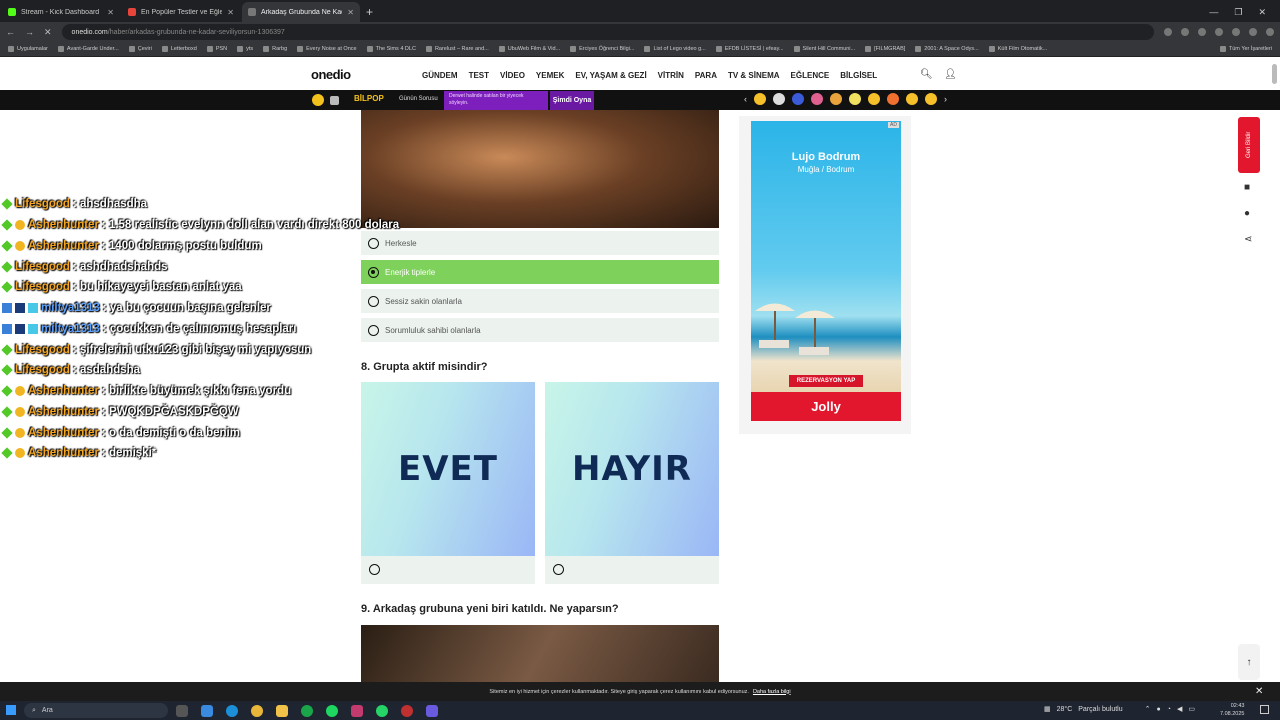  What do you see at coordinates (216, 49) in the screenshot?
I see `bookmark: PSN` at bounding box center [216, 49].